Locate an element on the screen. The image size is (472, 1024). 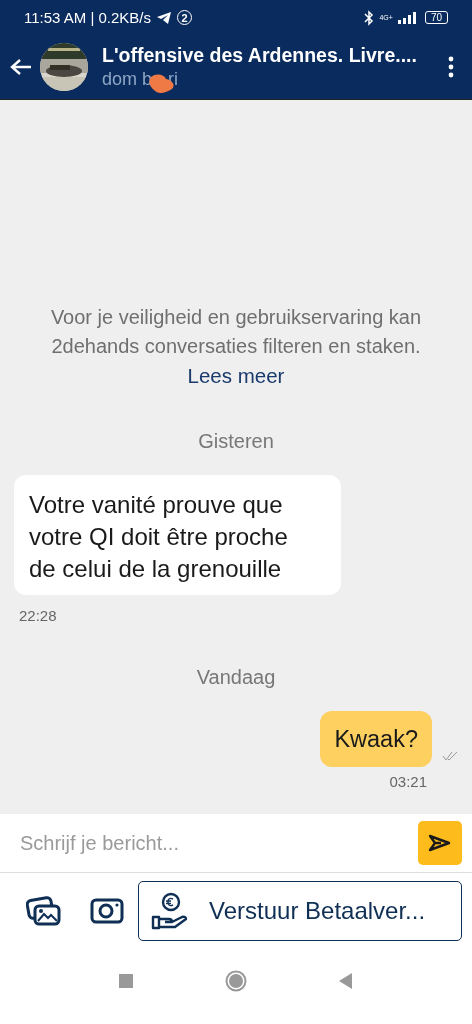
back-arrow-icon is located at coordinates (21, 67).